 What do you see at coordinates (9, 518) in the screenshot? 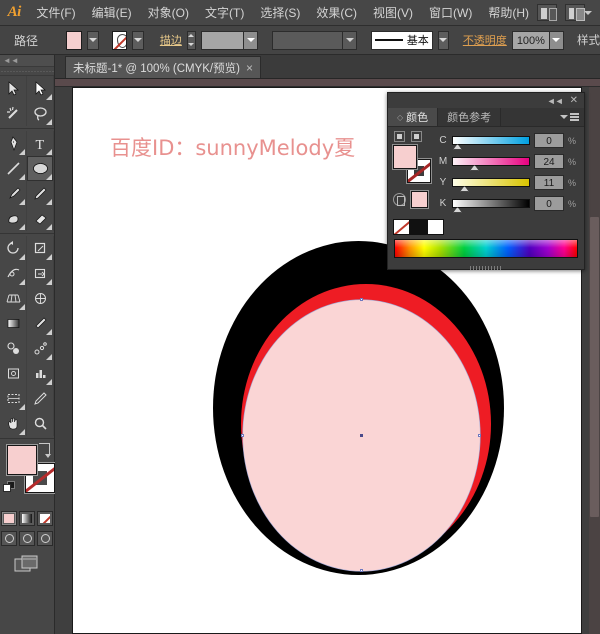
I see `solid-color-button` at bounding box center [9, 518].